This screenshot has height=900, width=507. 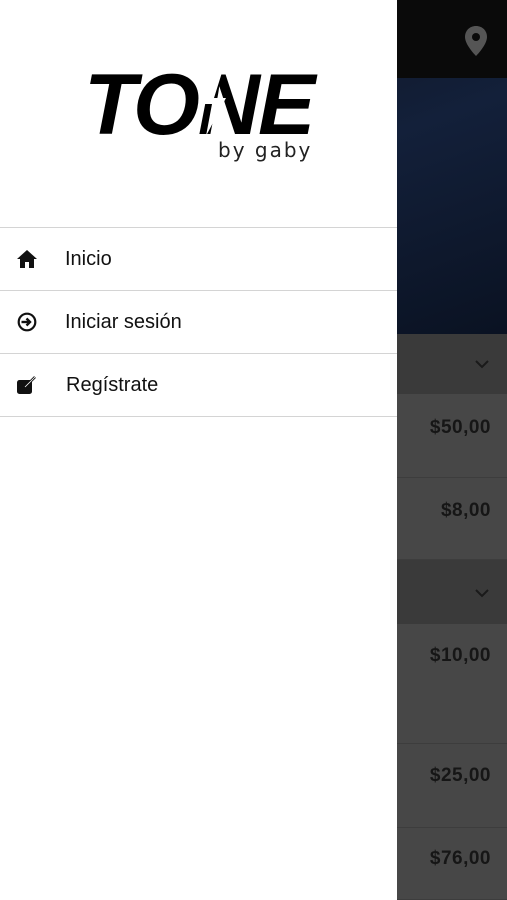 I want to click on price: $25,00, so click(x=460, y=775).